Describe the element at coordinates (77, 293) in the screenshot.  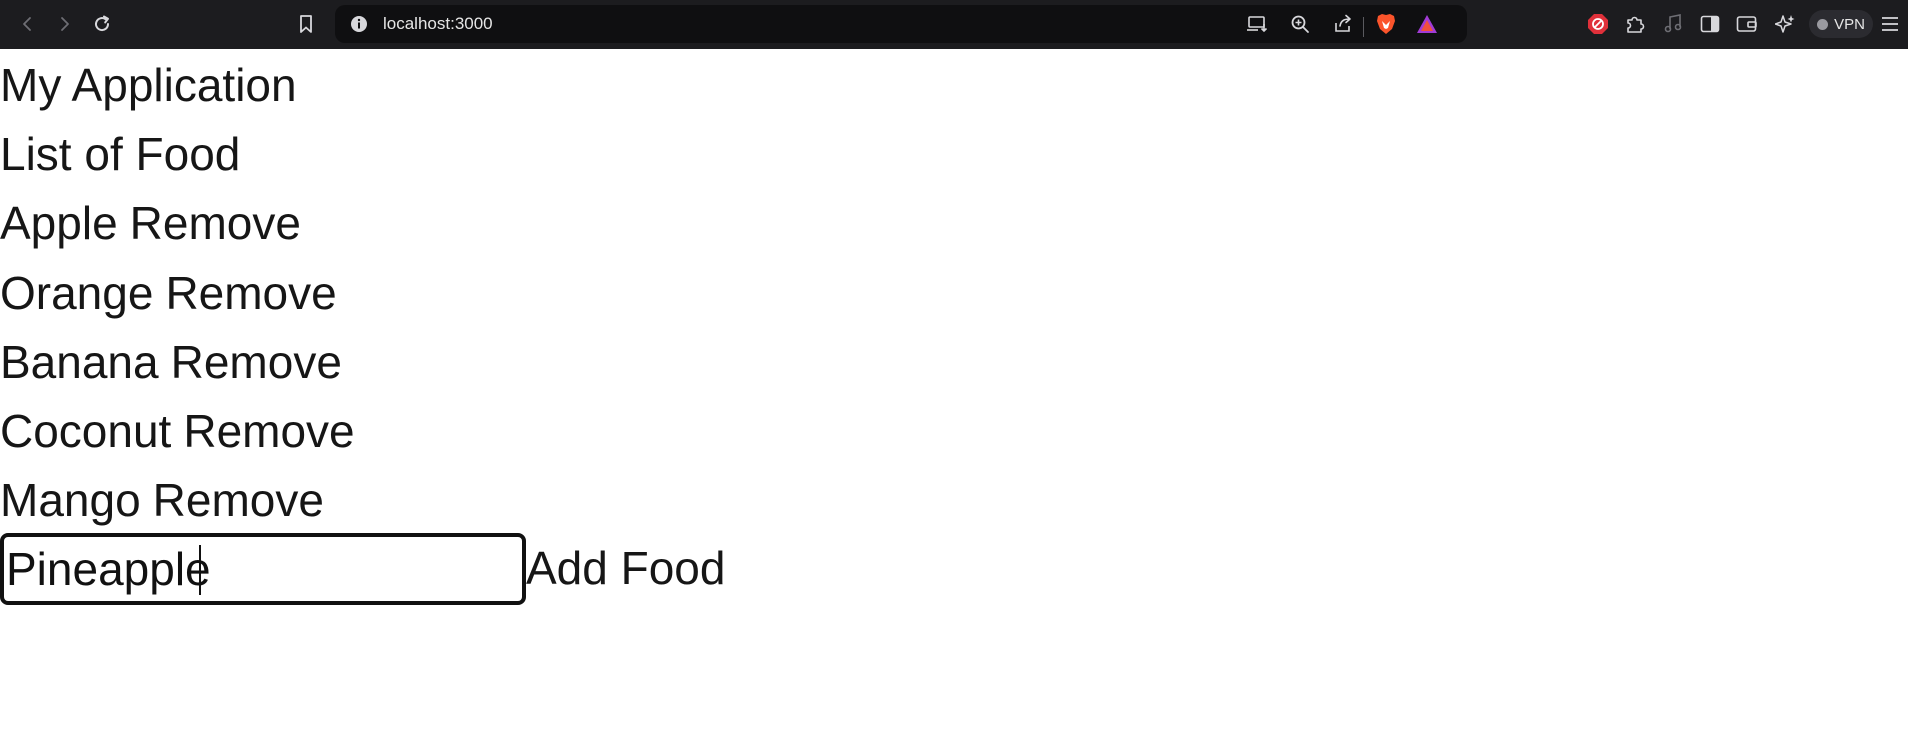
I see `food-name: Orange` at that location.